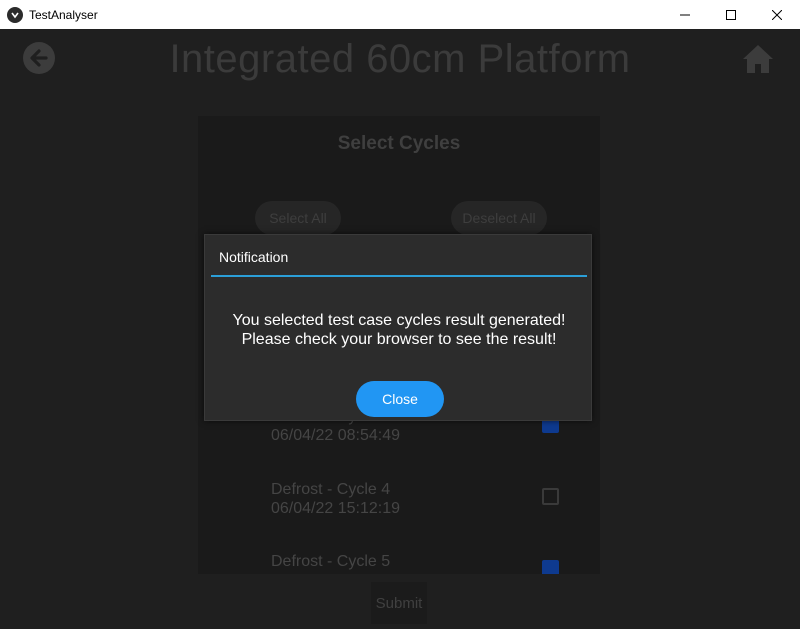 This screenshot has width=800, height=629. Describe the element at coordinates (400, 59) in the screenshot. I see `page-title: Integrated 60cm Platform` at that location.